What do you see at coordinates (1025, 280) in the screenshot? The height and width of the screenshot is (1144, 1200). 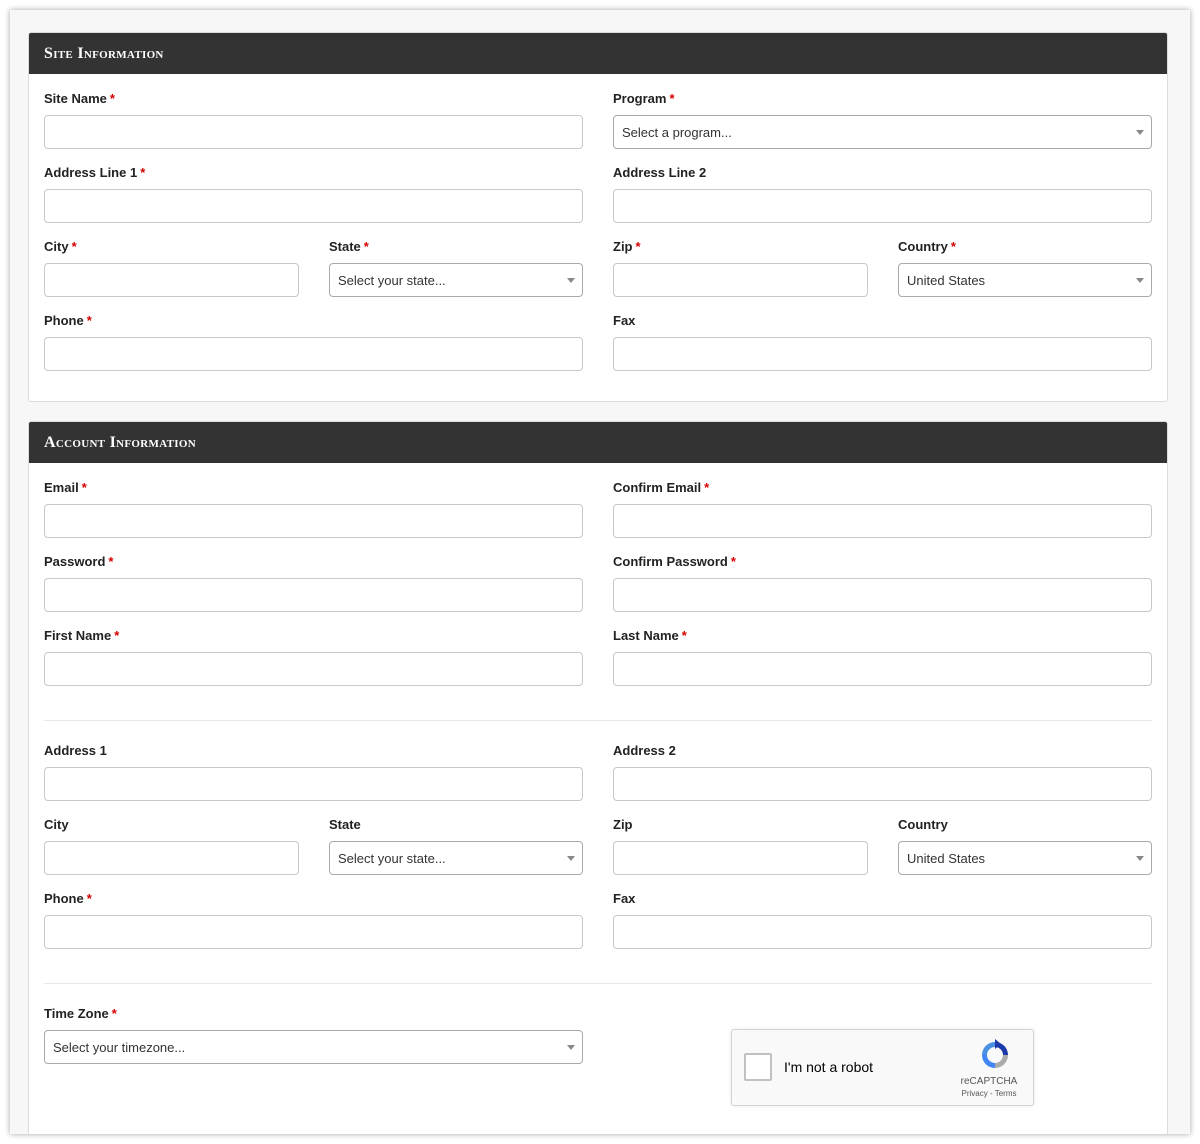 I see `country-select: United States` at bounding box center [1025, 280].